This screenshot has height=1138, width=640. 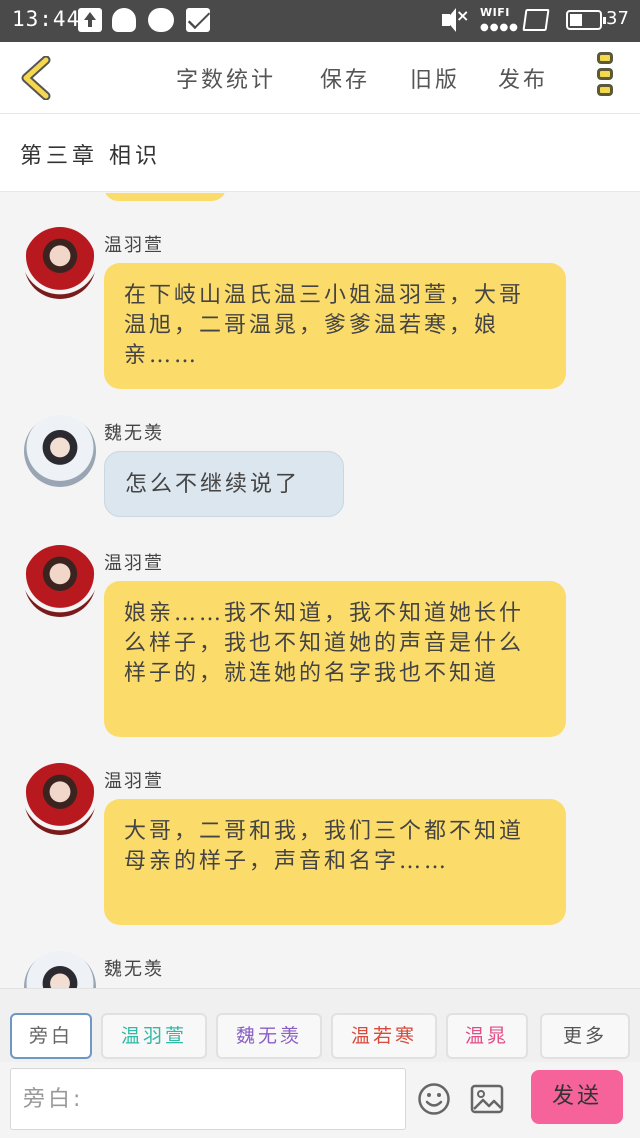 I want to click on word-count-button: 字数统计, so click(x=226, y=78).